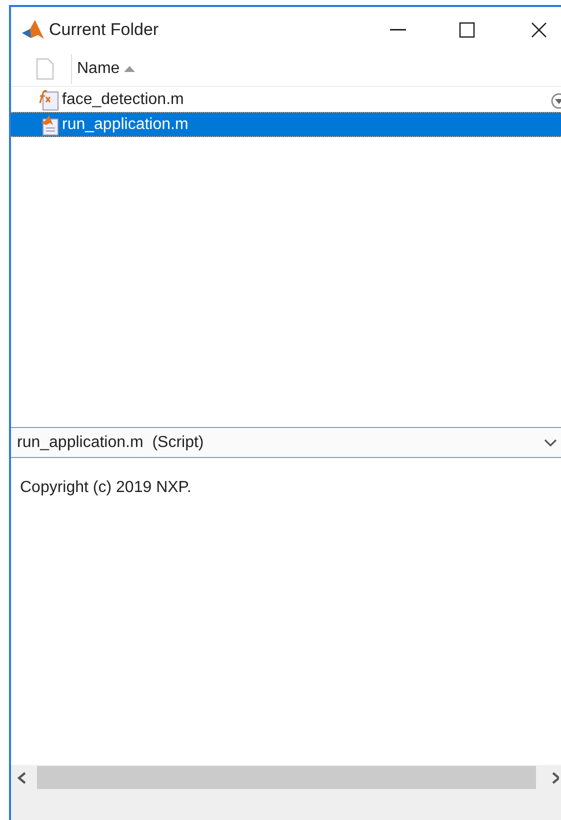  I want to click on matlab-logo-icon, so click(33, 29).